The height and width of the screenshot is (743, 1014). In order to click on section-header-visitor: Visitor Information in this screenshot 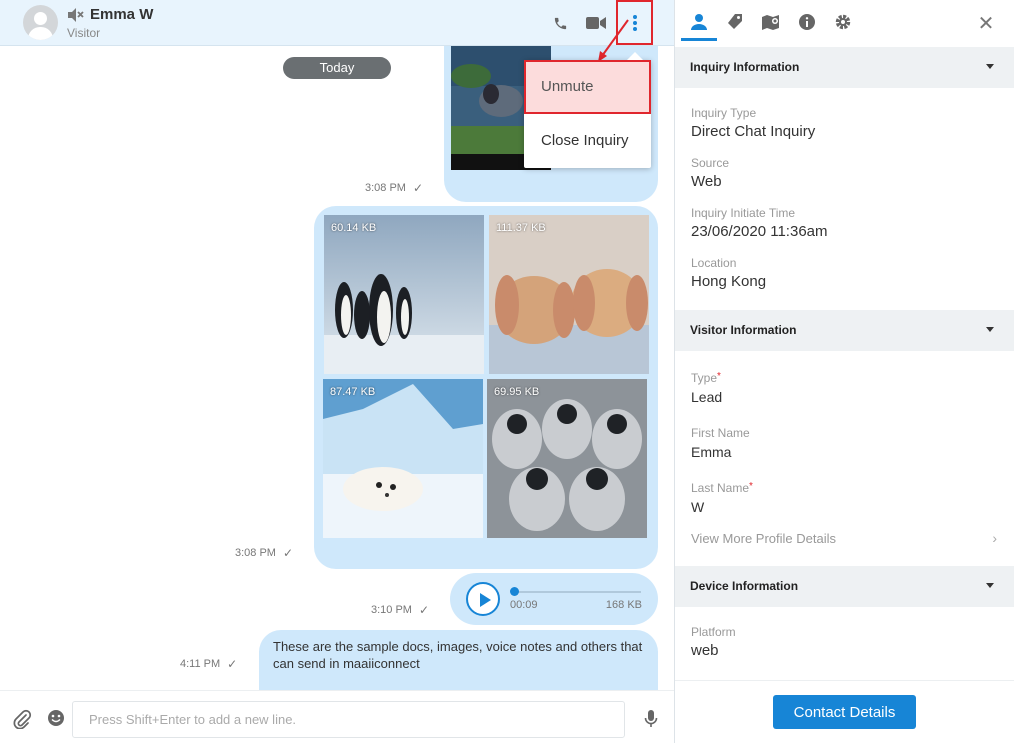, I will do `click(844, 330)`.